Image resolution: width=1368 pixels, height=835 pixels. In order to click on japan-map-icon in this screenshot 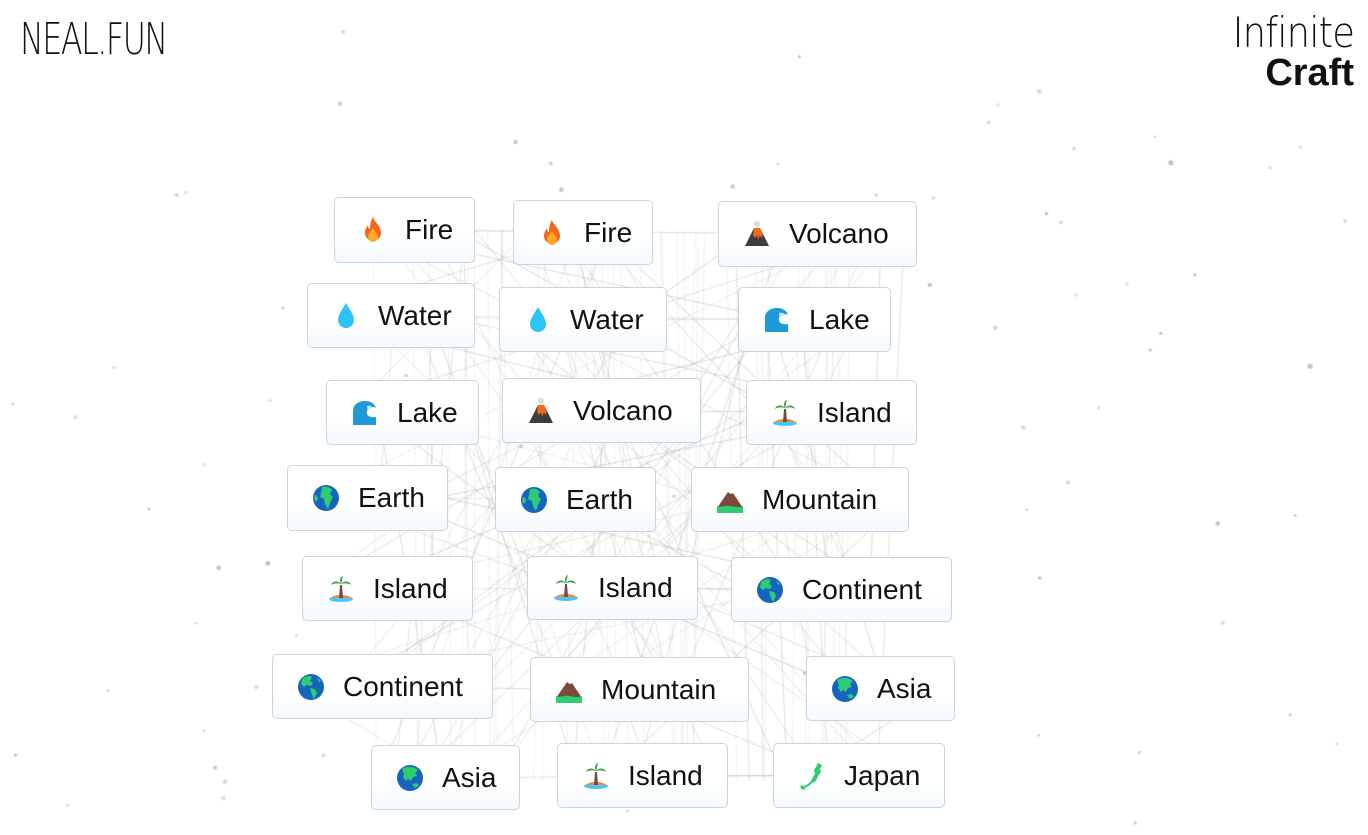, I will do `click(812, 776)`.